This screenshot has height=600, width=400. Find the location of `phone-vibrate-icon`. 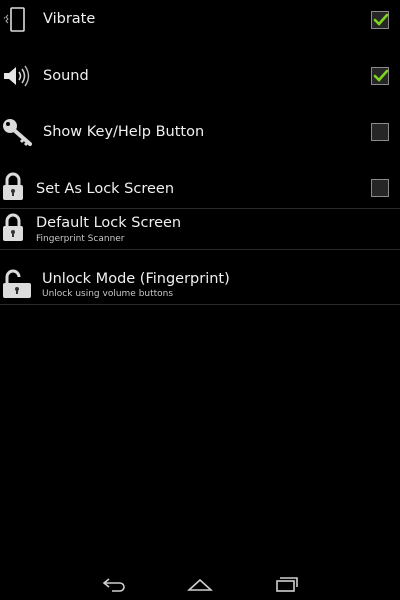

phone-vibrate-icon is located at coordinates (16, 22).